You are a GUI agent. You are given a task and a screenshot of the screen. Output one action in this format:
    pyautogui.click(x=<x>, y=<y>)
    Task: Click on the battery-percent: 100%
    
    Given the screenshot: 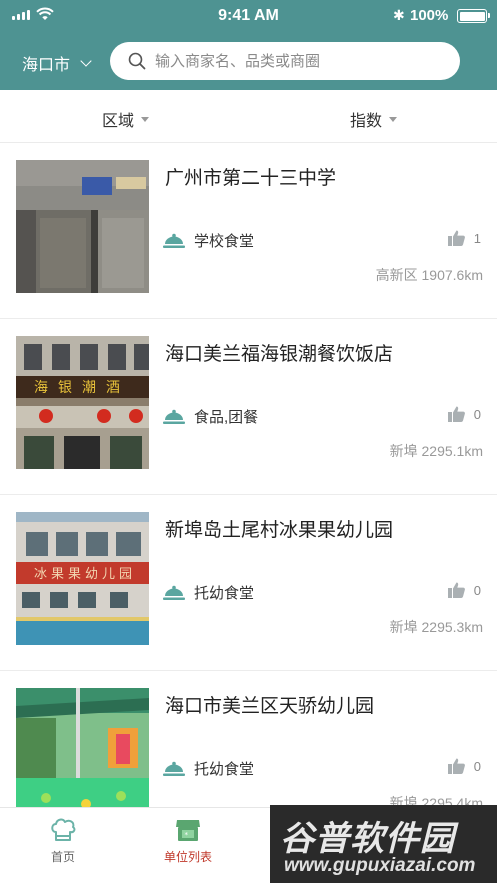 What is the action you would take?
    pyautogui.click(x=429, y=15)
    